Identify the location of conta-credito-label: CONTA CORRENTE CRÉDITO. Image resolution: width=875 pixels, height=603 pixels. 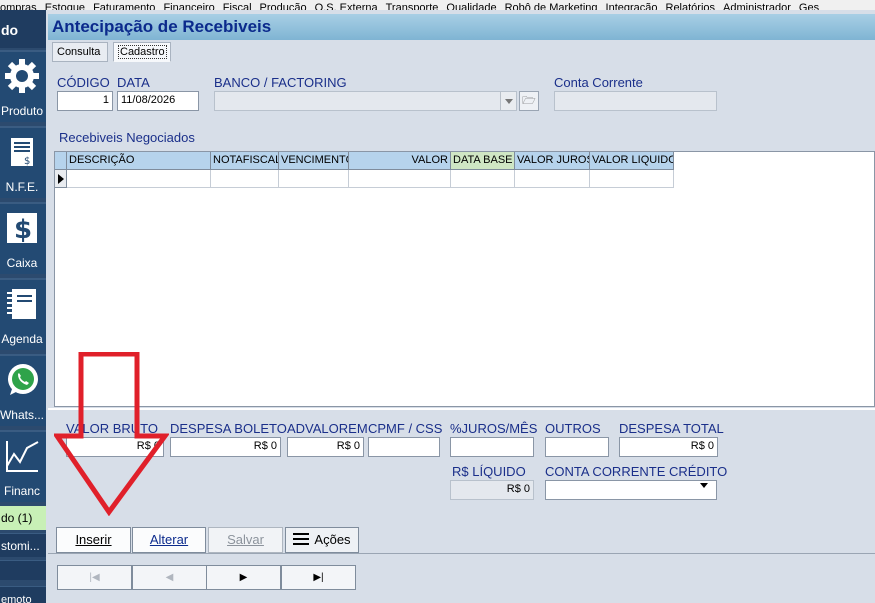
(636, 471).